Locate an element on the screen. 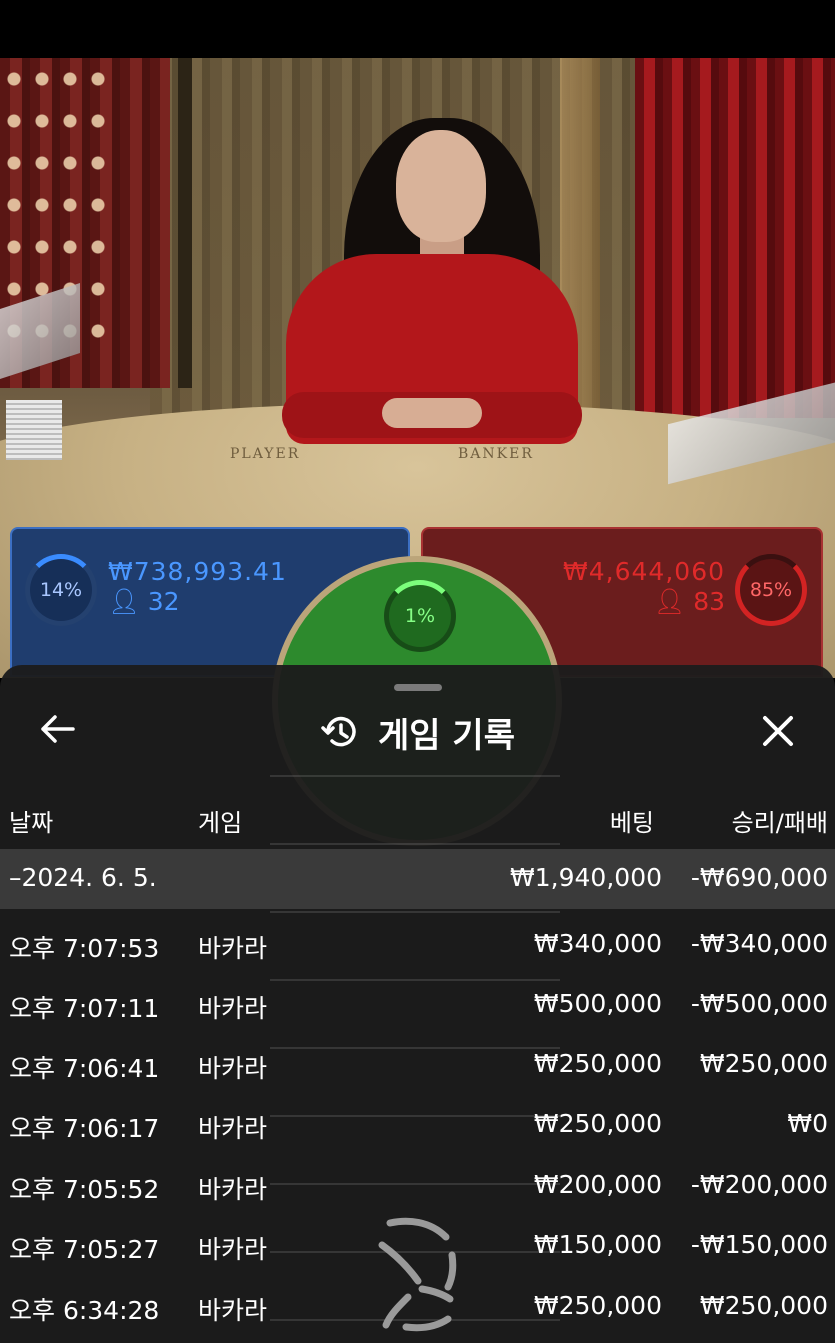  group-total-result: -₩690,000 is located at coordinates (759, 877).